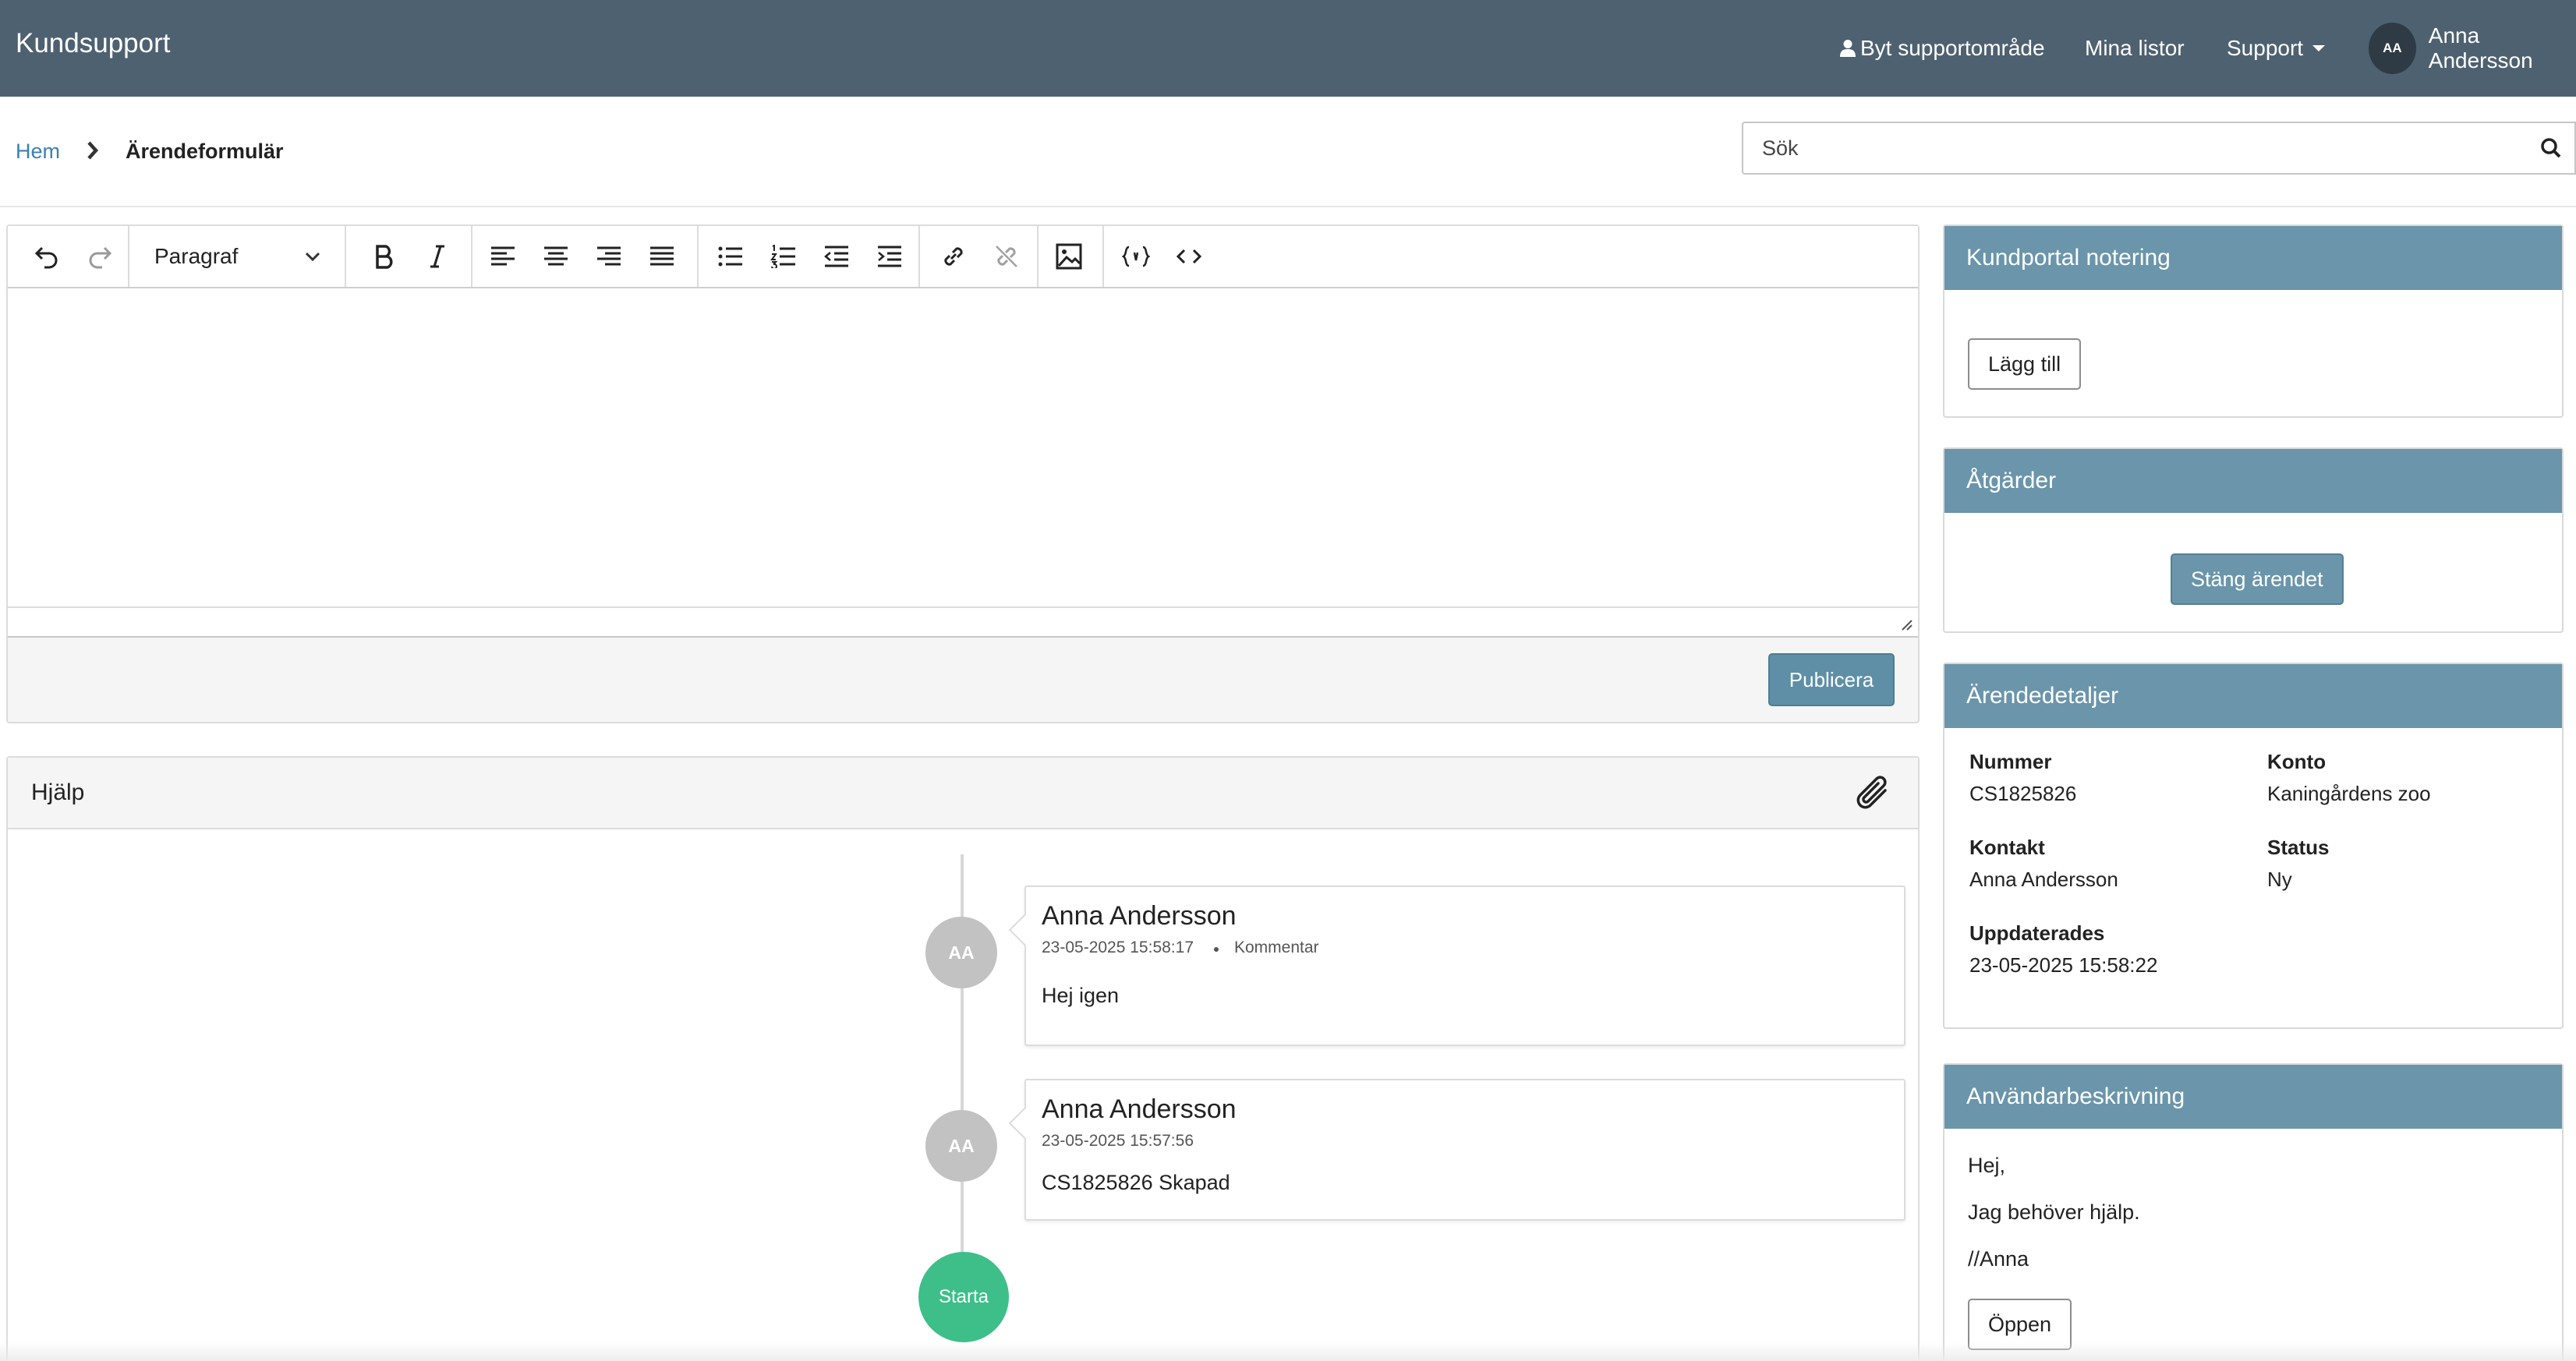 This screenshot has height=1361, width=2576. I want to click on entry-meta: 23-05-2025 15:57:56, so click(1118, 1141).